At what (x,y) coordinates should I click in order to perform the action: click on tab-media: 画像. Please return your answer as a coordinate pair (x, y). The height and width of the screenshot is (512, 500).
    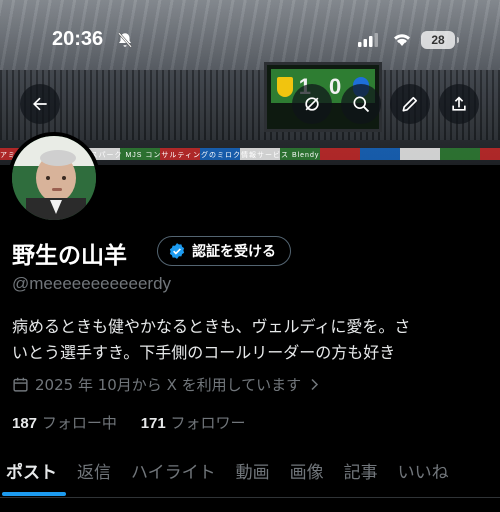
    Looking at the image, I should click on (307, 475).